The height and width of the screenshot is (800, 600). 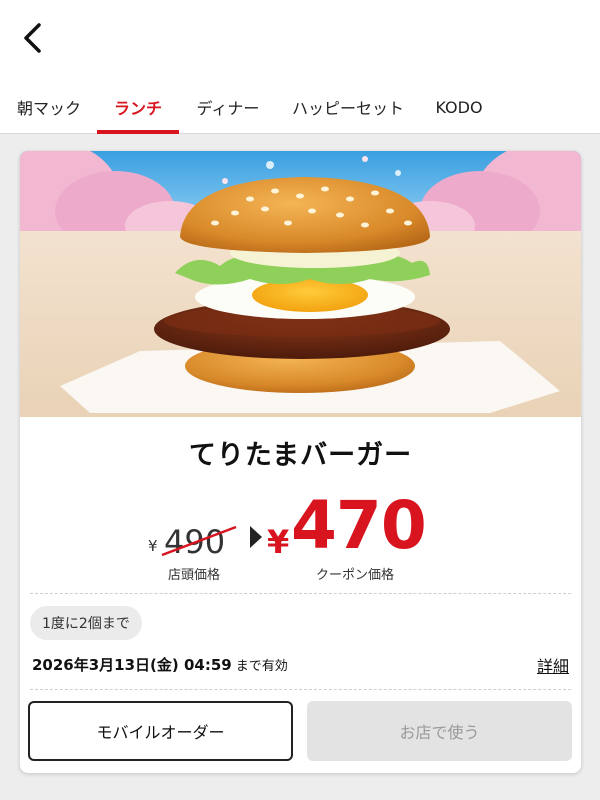 I want to click on validity-suffix: まで有効, so click(x=261, y=666).